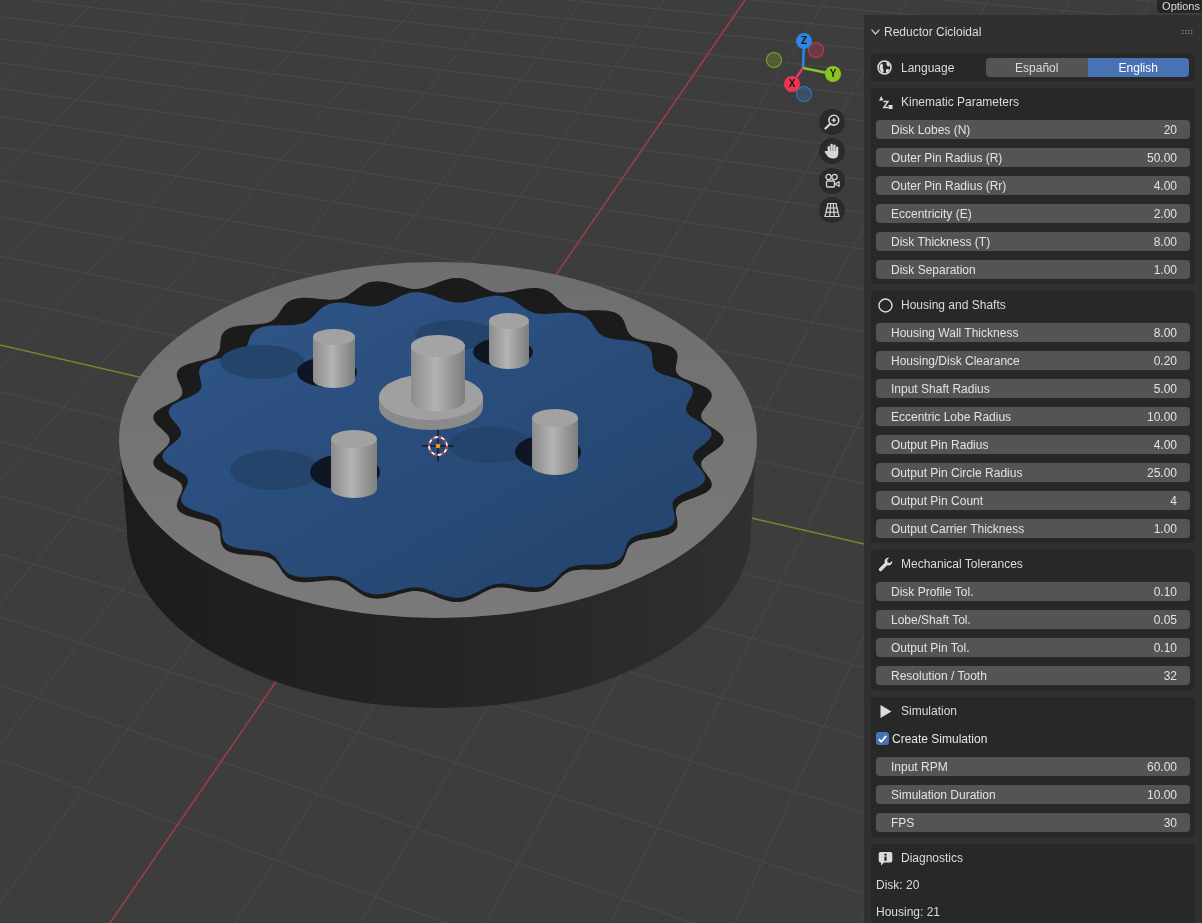  What do you see at coordinates (1033, 444) in the screenshot?
I see `number-field: Output Pin Radius 4.00` at bounding box center [1033, 444].